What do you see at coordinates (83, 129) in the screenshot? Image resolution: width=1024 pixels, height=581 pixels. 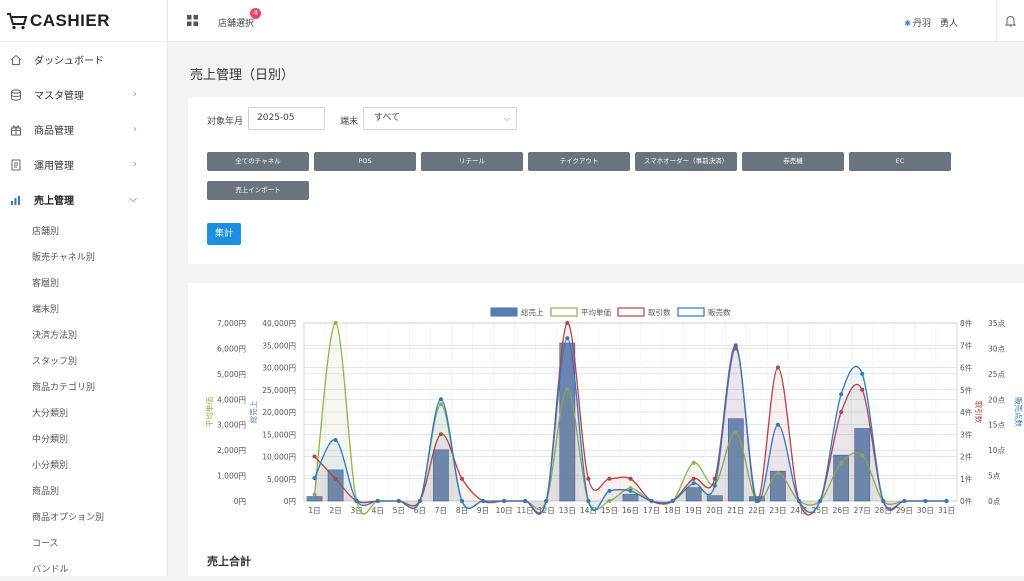 I see `sidebar-item-2: 商品管理 ›` at bounding box center [83, 129].